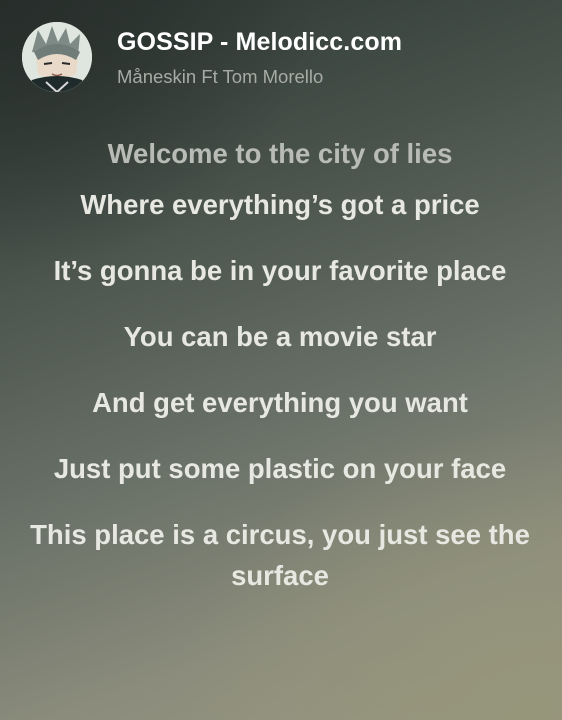 The image size is (562, 720). What do you see at coordinates (260, 42) in the screenshot?
I see `song-title: GOSSIP - Melodicc.com` at bounding box center [260, 42].